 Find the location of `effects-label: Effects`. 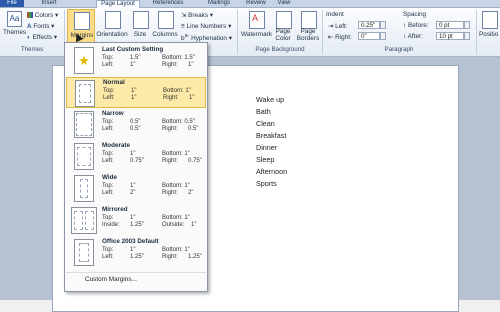

effects-label: Effects is located at coordinates (42, 37).